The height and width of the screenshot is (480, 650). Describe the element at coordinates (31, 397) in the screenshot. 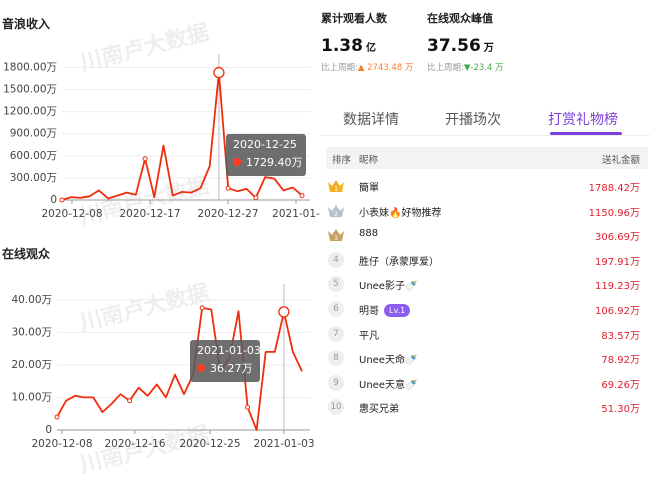

I see `y-tick-label: 10.00万` at that location.